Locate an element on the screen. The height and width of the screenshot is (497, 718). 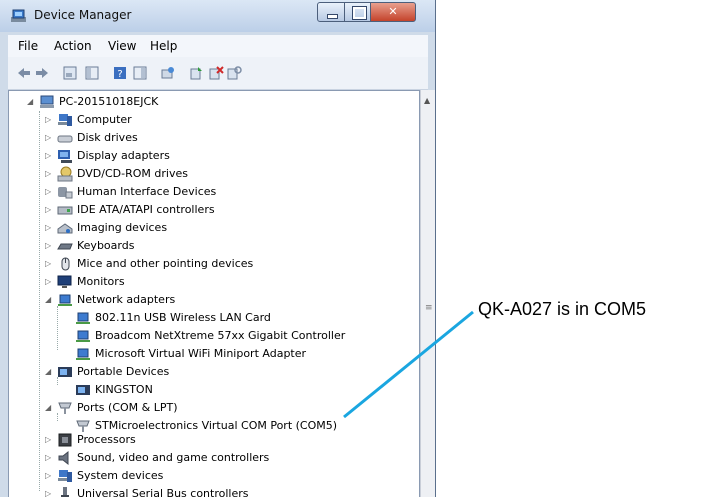
tree-item-label: Keyboards is located at coordinates (106, 245).